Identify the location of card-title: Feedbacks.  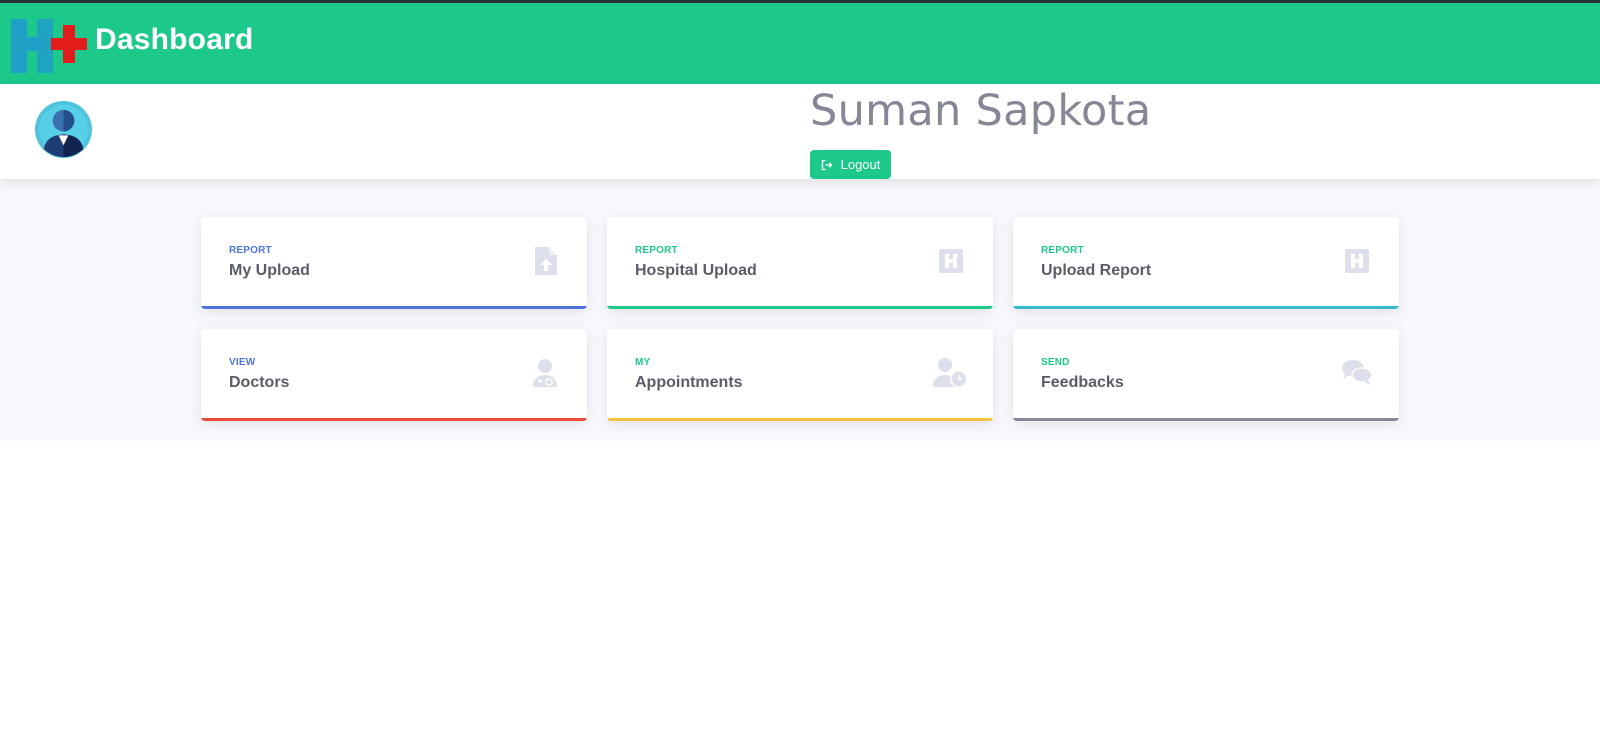
(1082, 382).